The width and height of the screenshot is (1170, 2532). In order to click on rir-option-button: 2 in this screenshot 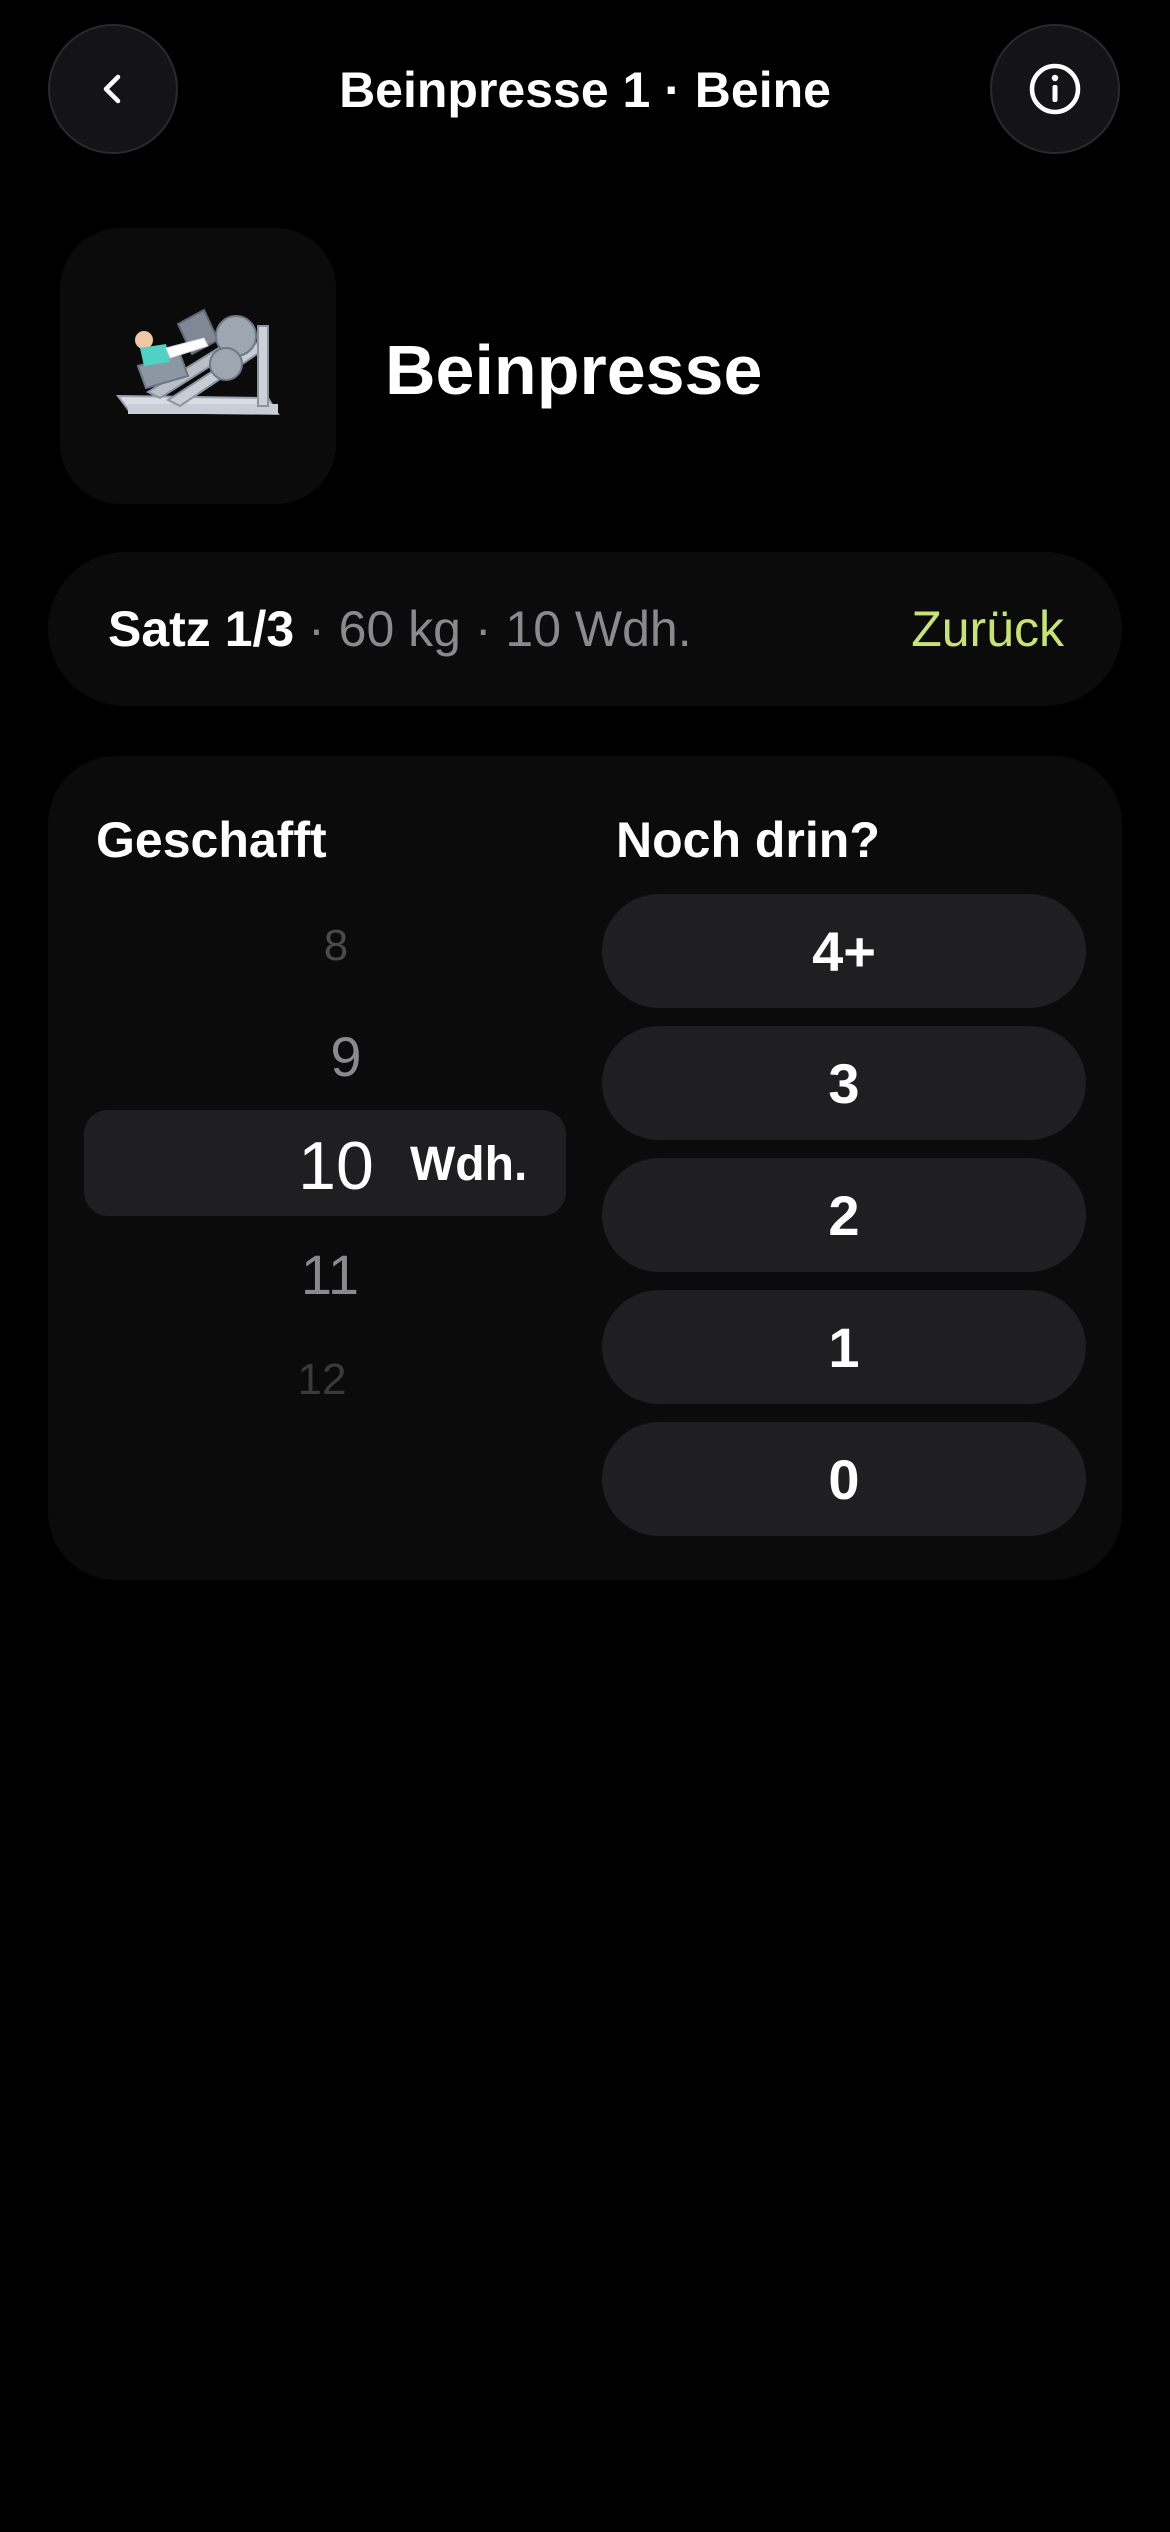, I will do `click(844, 1215)`.